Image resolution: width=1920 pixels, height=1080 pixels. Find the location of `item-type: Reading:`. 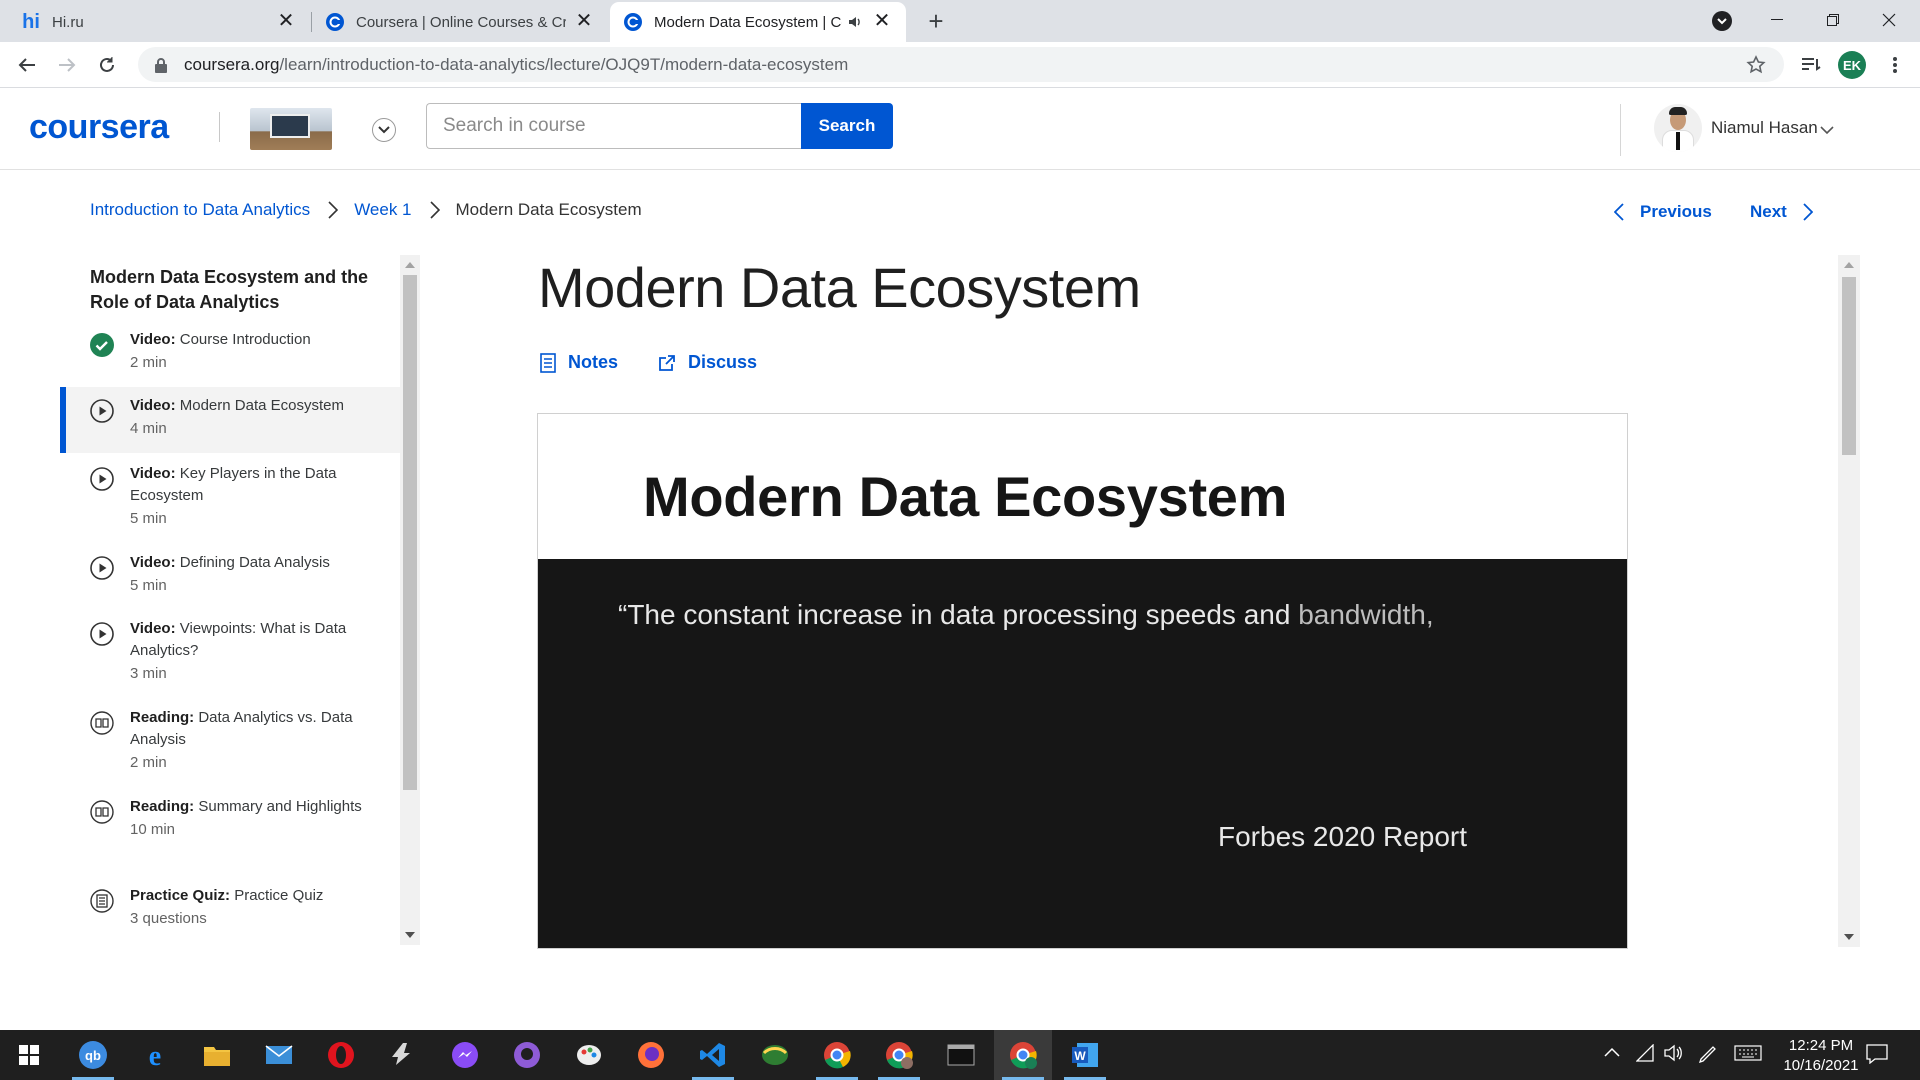

item-type: Reading: is located at coordinates (162, 717).